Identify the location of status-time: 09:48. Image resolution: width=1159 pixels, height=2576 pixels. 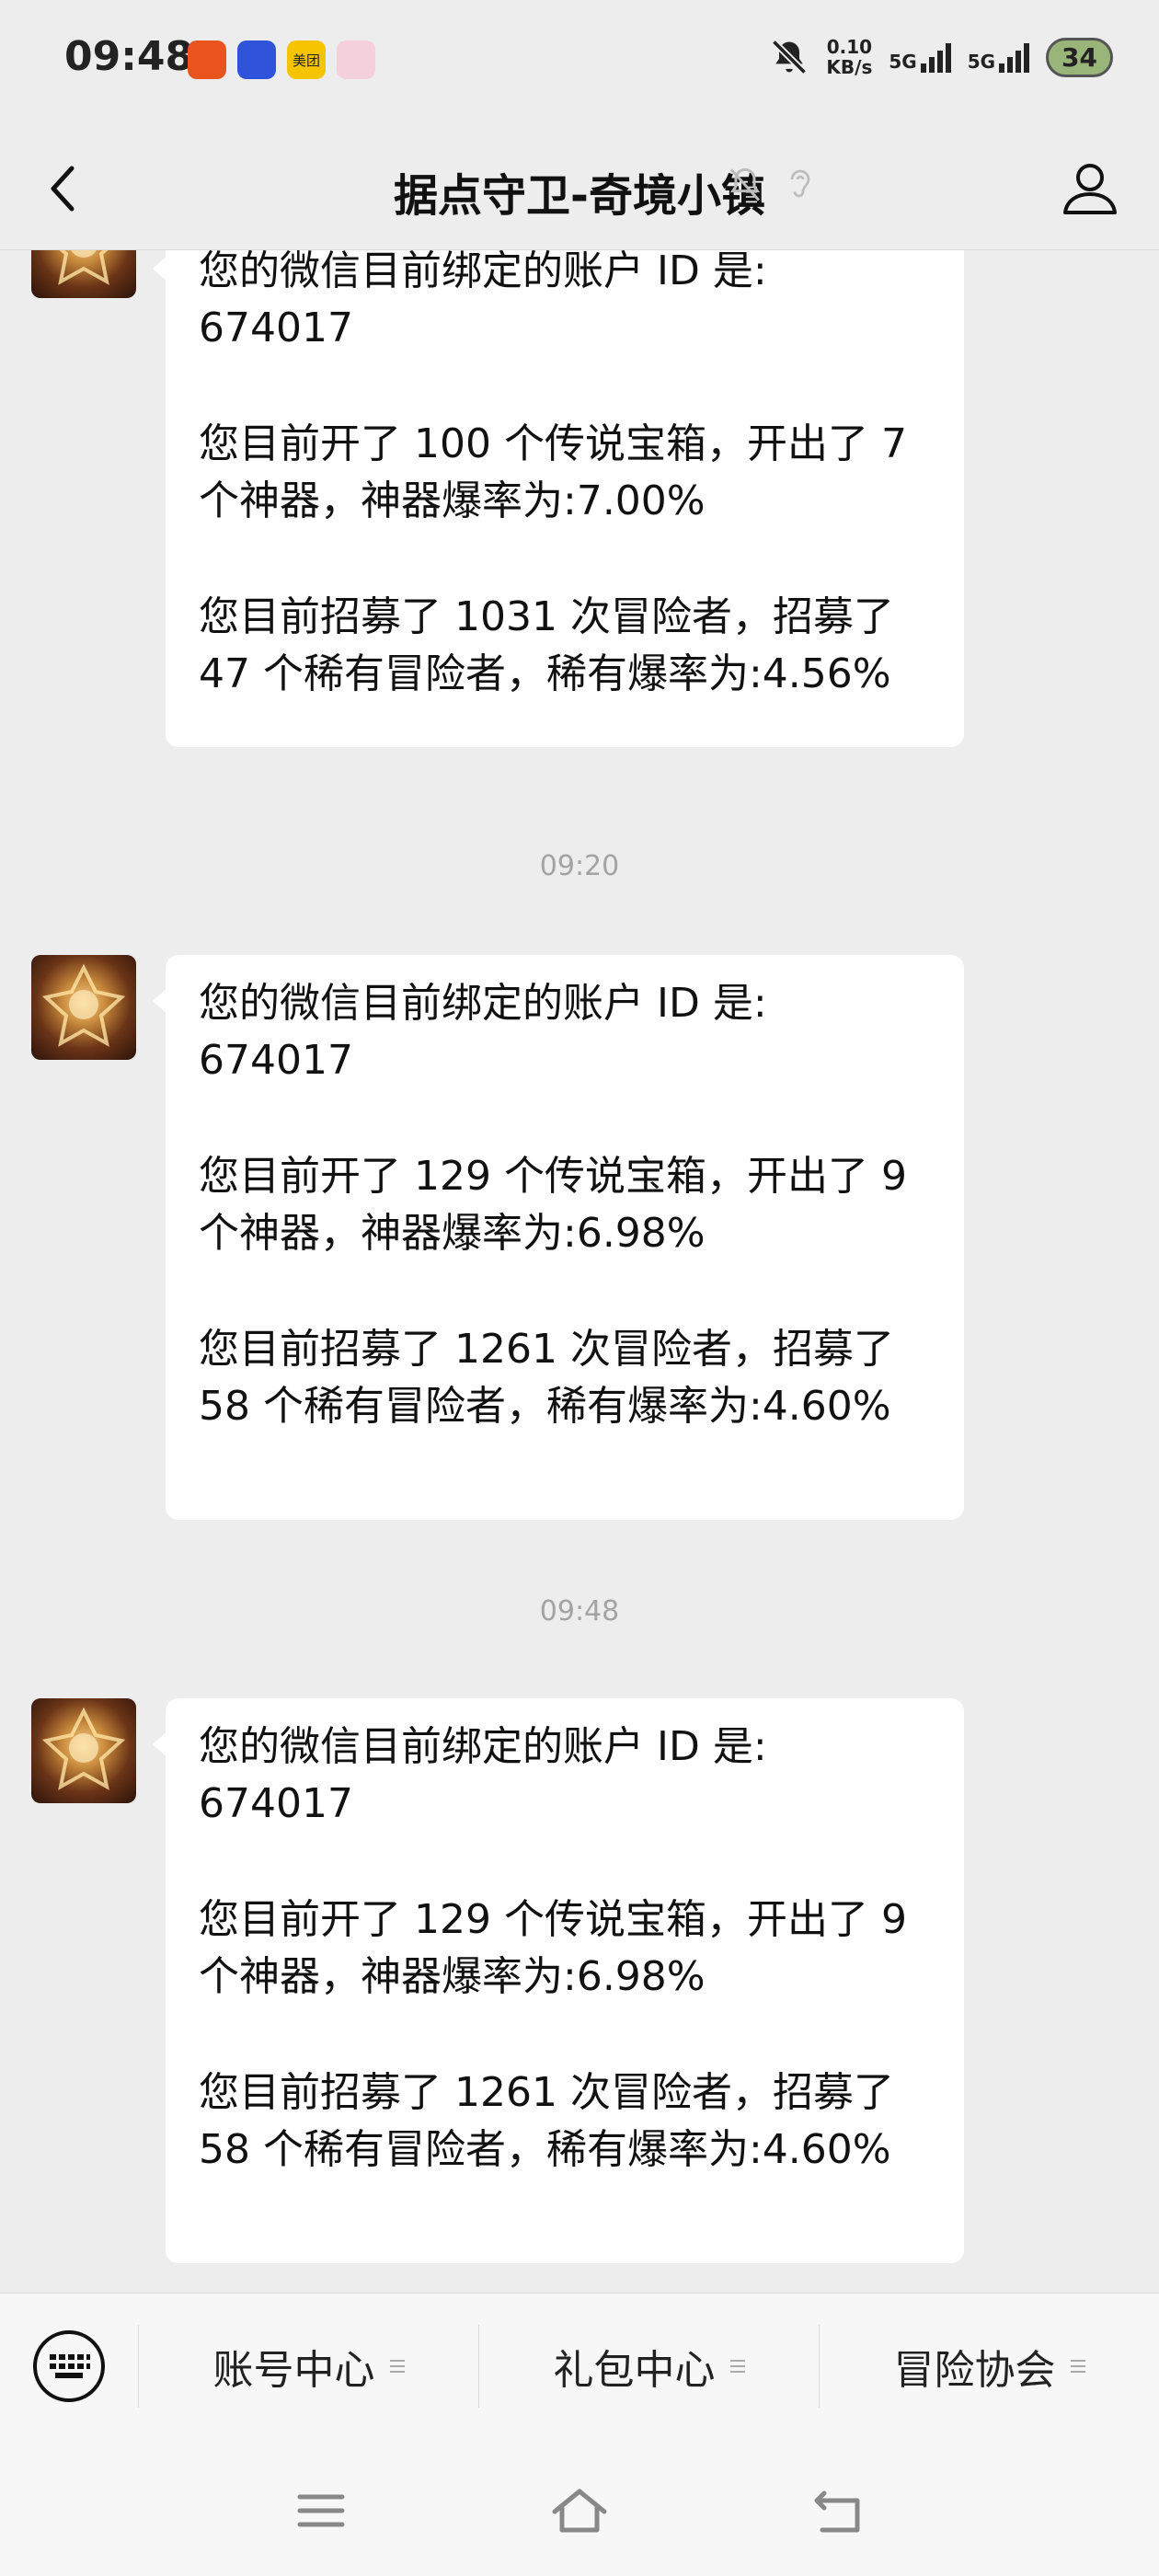
(129, 56).